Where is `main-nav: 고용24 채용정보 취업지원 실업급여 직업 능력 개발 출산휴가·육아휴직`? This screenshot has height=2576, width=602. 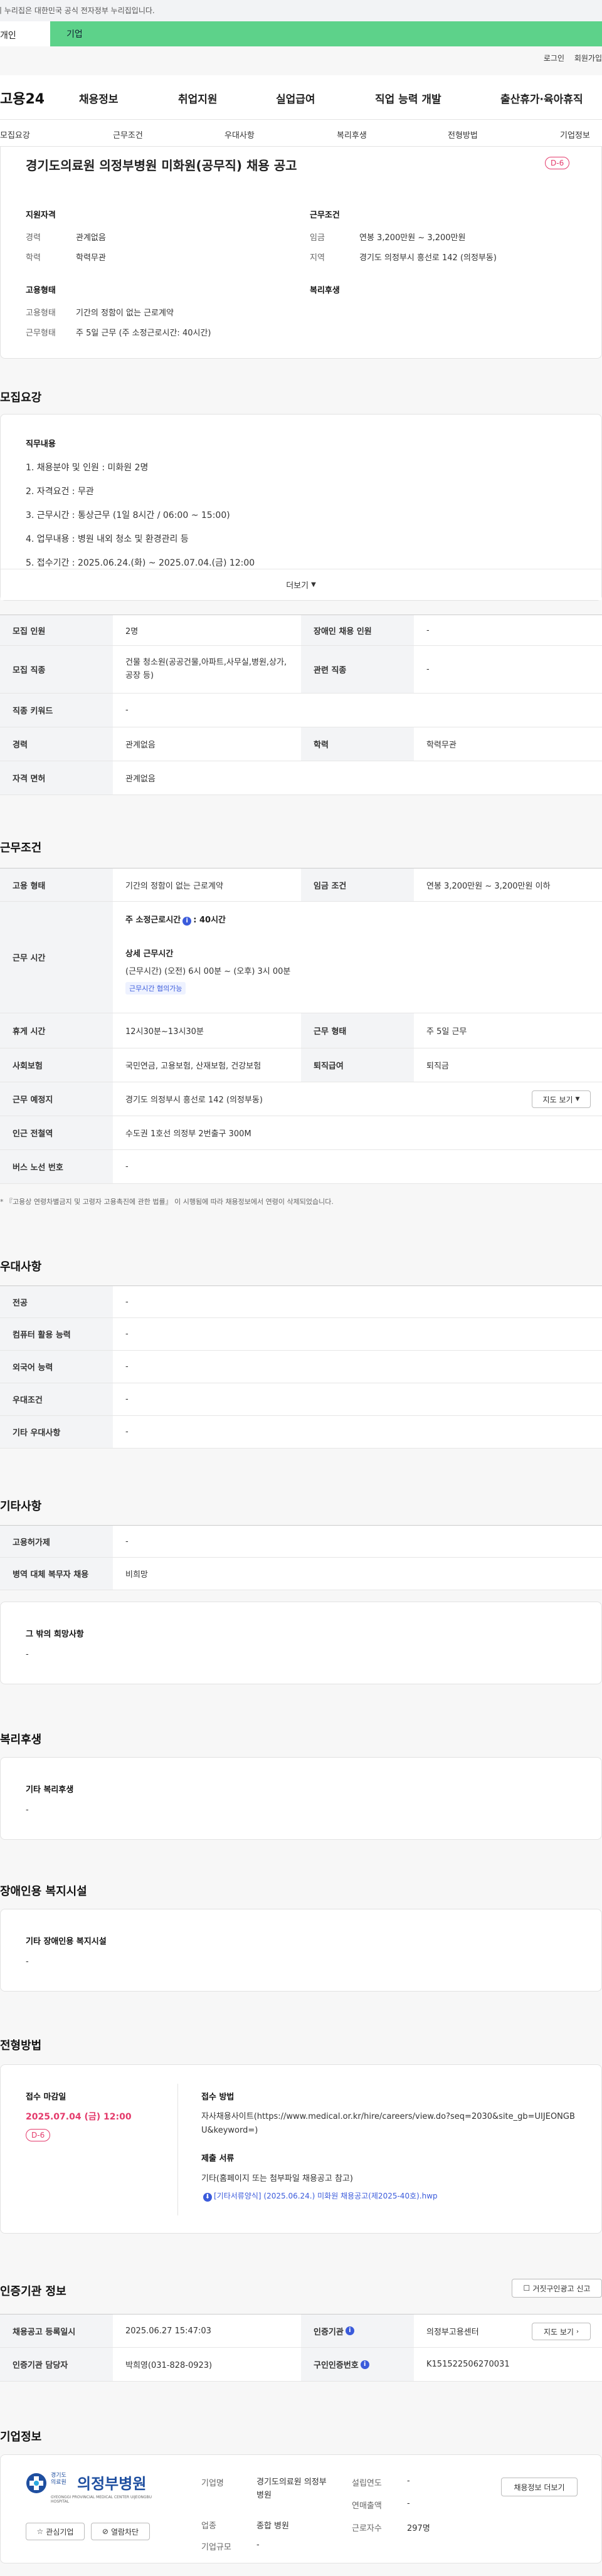
main-nav: 고용24 채용정보 취업지원 실업급여 직업 능력 개발 출산휴가·육아휴직 is located at coordinates (301, 97).